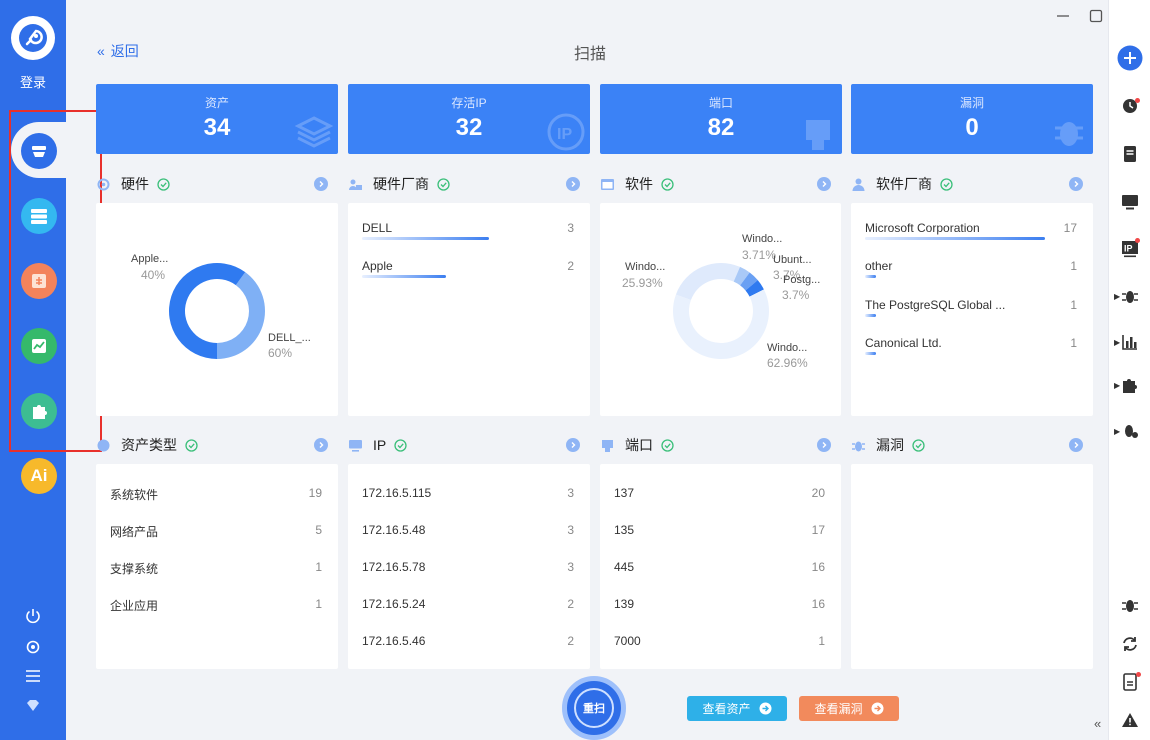  I want to click on hardware-vendor-panel: DELL 3 Apple 2, so click(469, 309).